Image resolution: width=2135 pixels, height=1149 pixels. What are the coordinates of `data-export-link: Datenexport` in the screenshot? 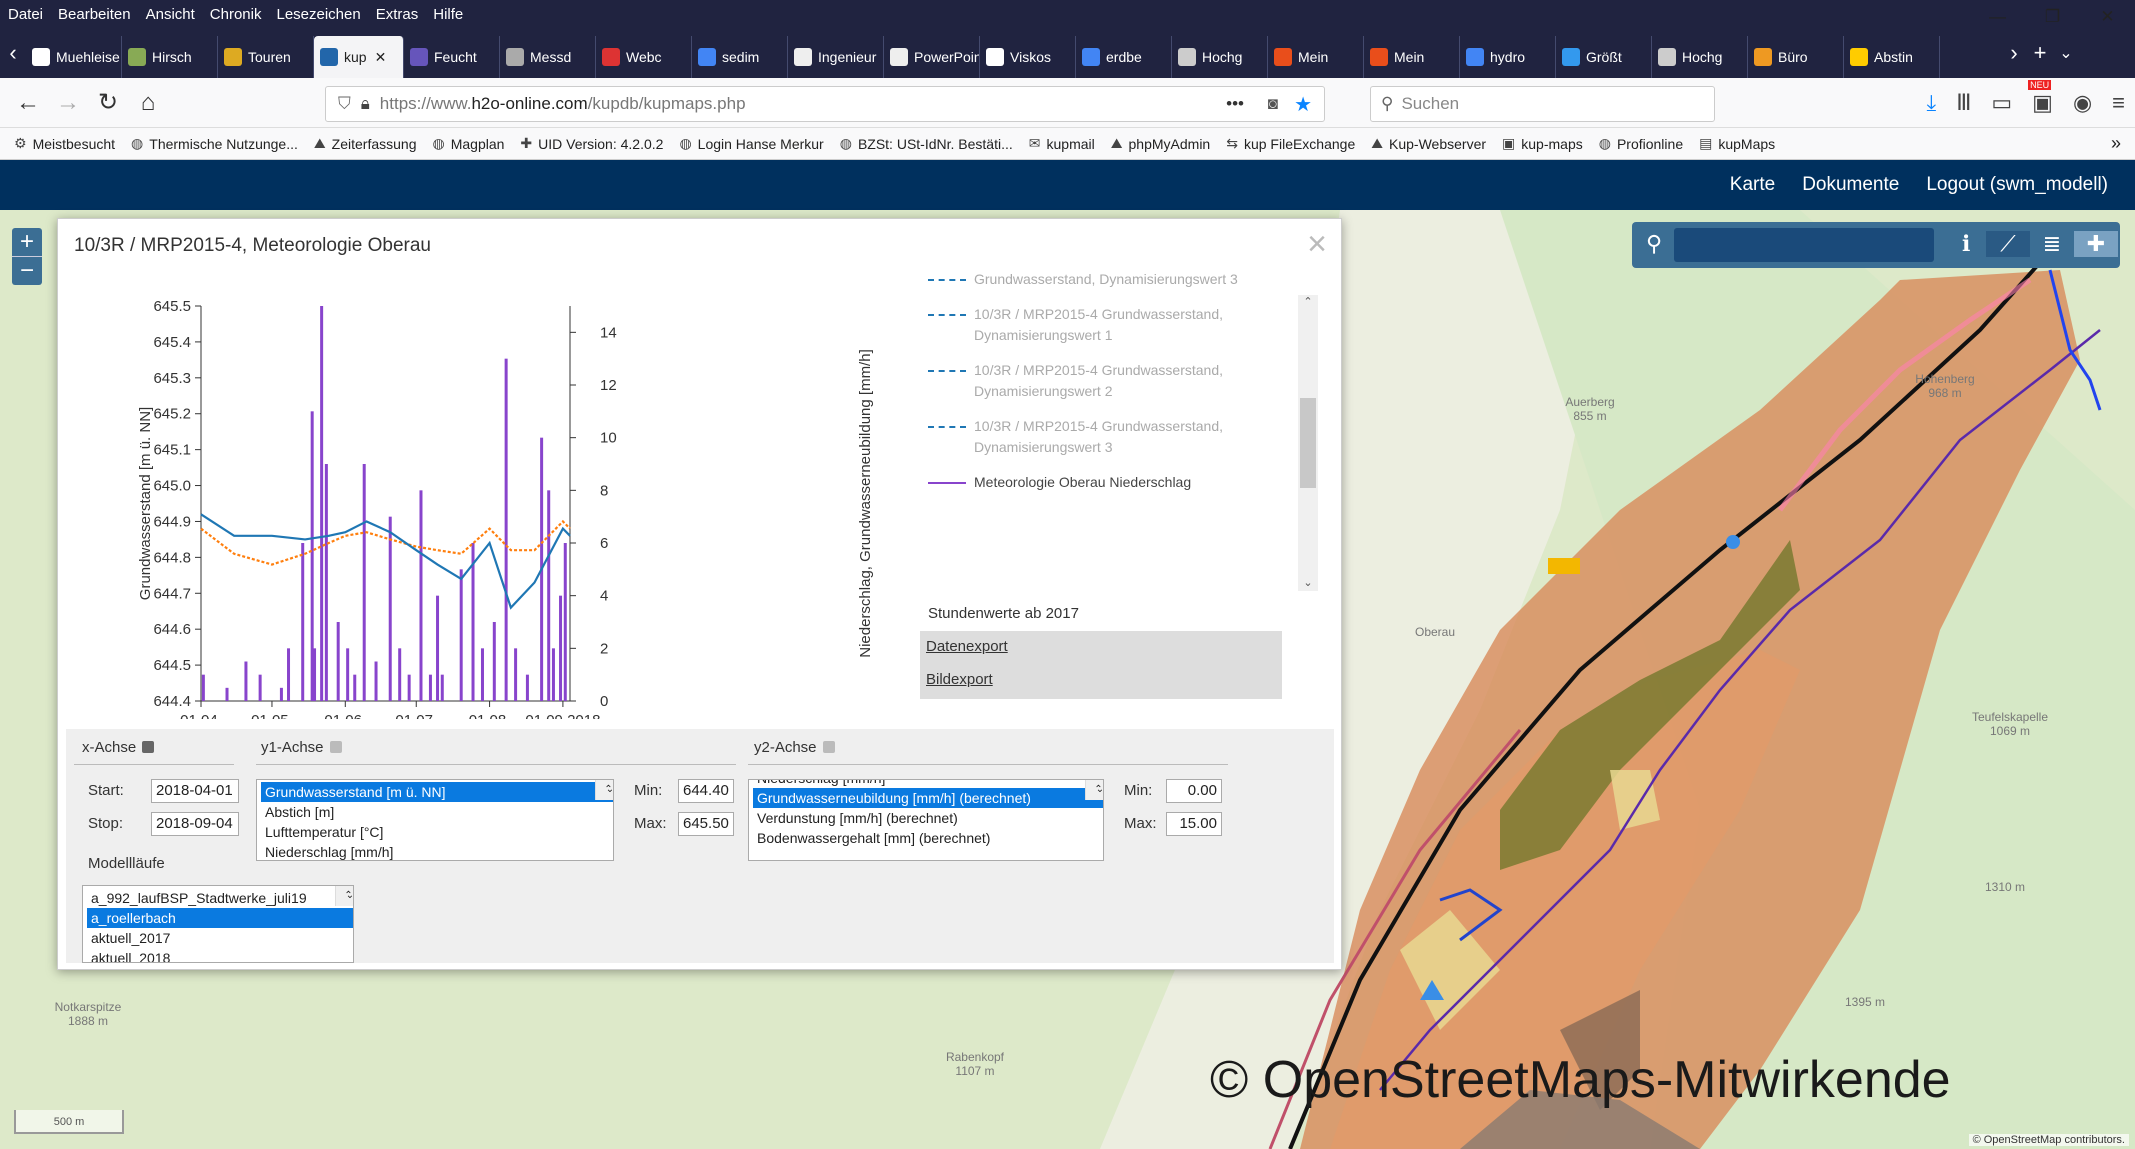 It's located at (1101, 647).